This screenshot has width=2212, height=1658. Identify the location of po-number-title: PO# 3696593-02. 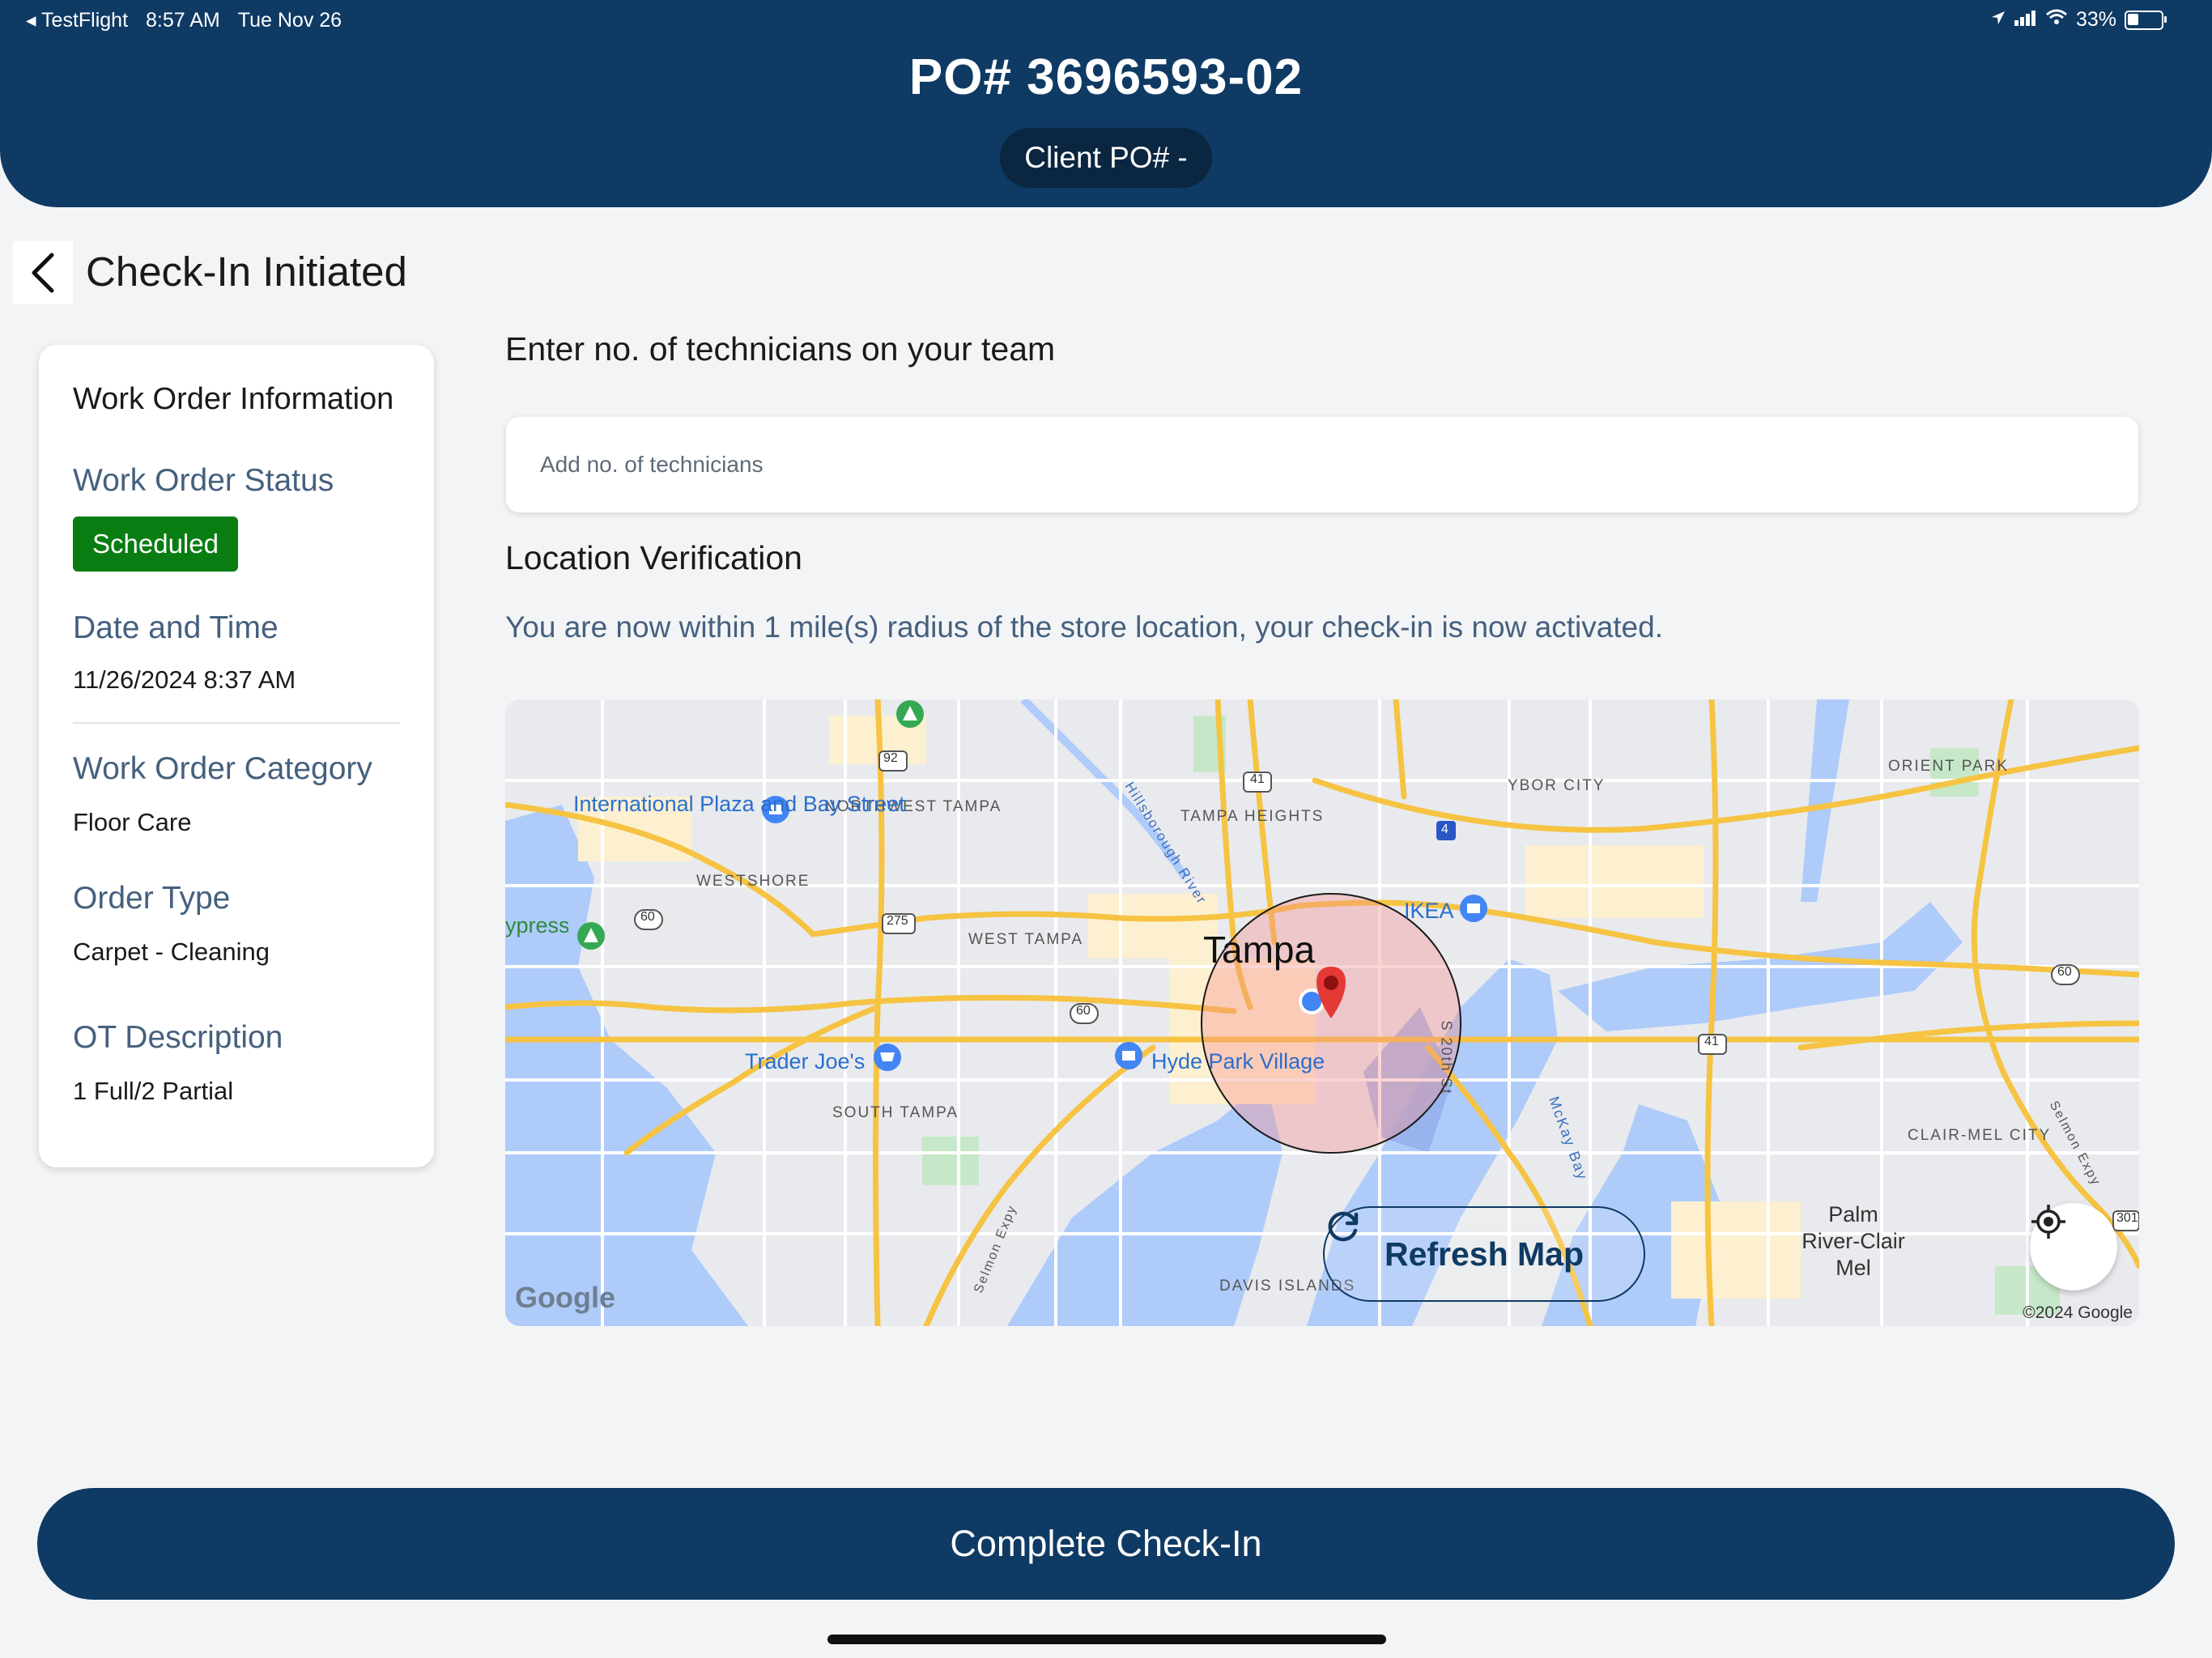
(1106, 77).